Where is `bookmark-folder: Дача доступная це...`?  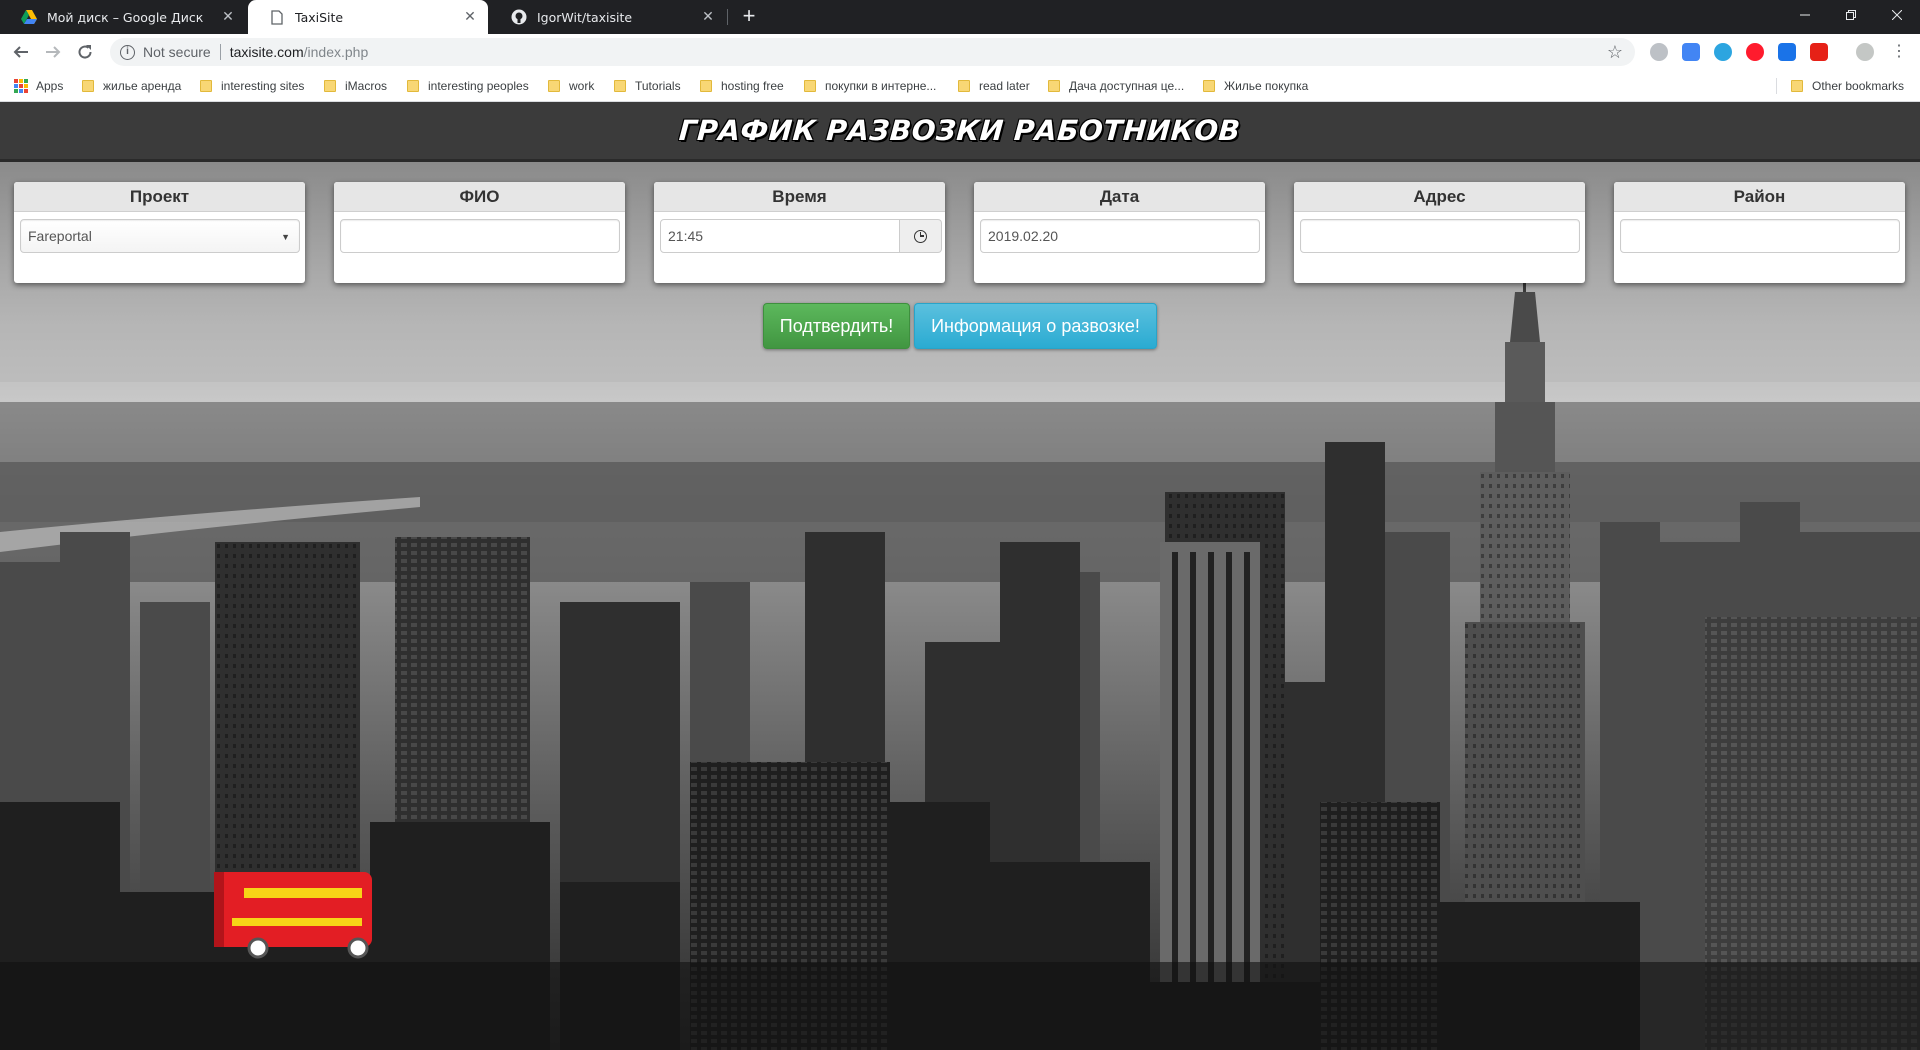
bookmark-folder: Дача доступная це... is located at coordinates (1116, 86).